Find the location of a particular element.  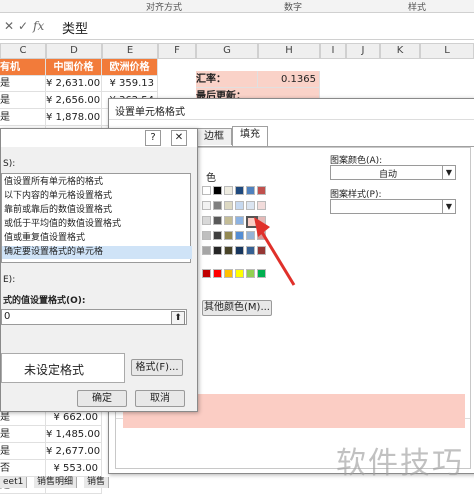

ribbon-group-alignment: 对齐方式 is located at coordinates (164, 8).